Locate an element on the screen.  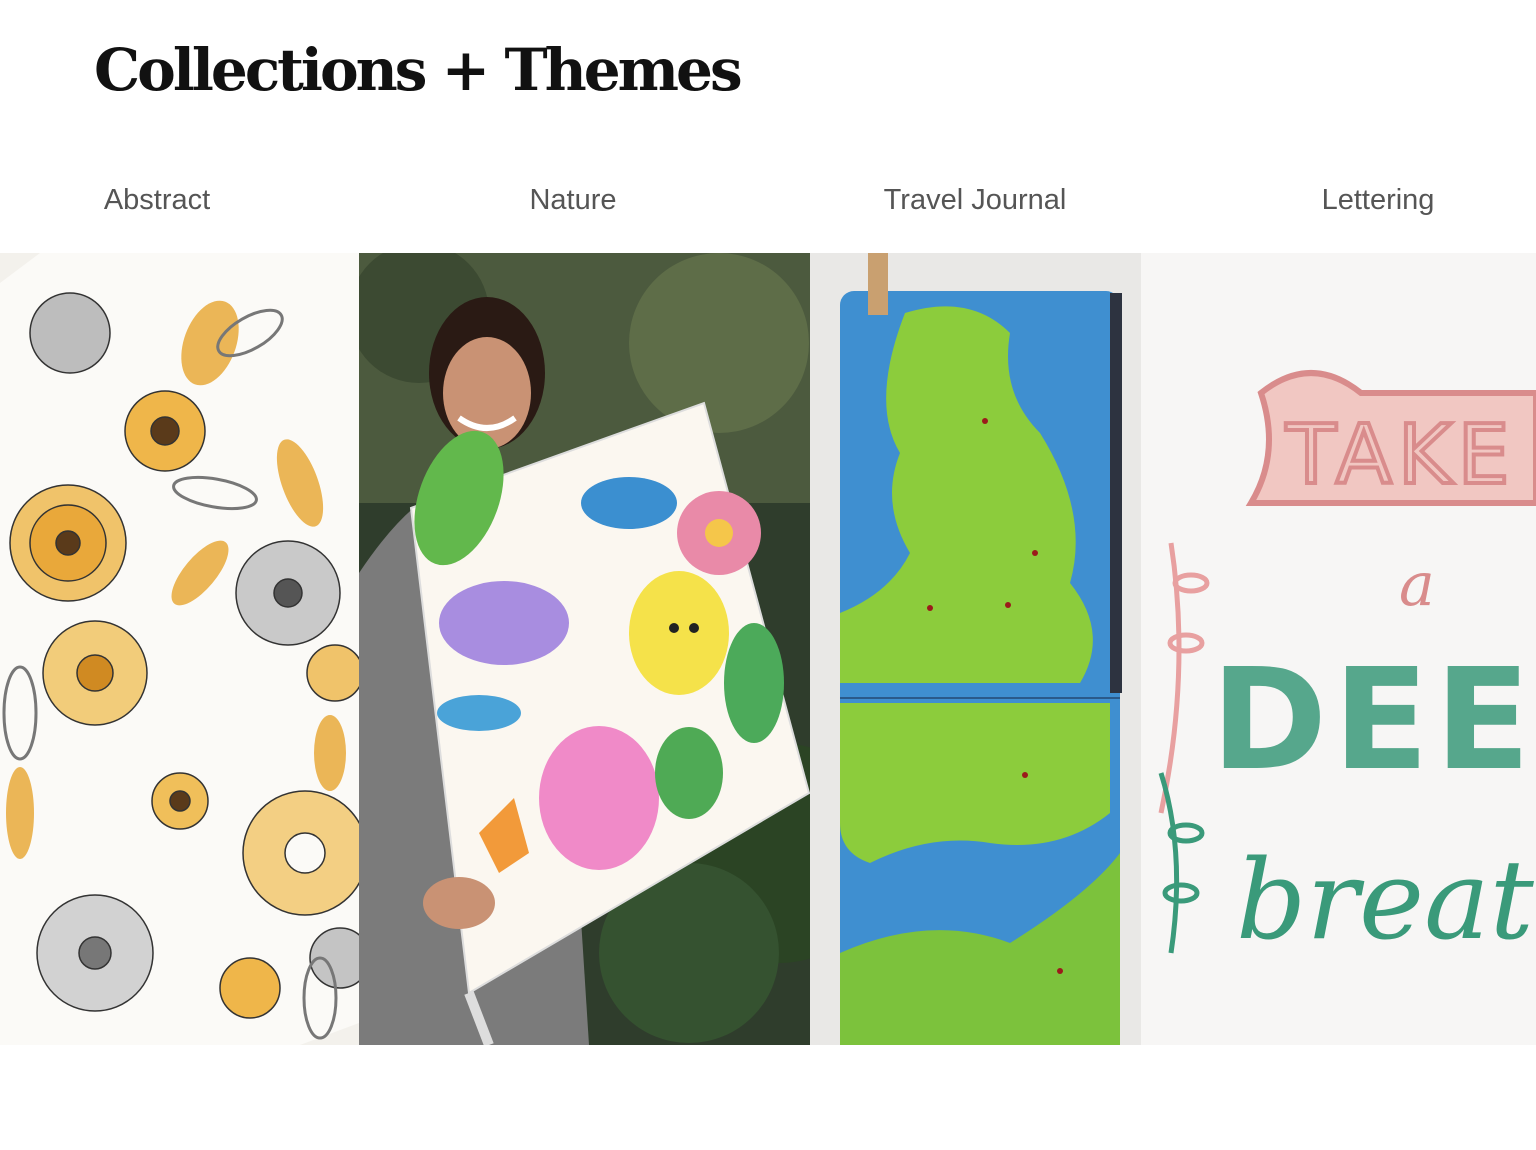
svg-text: TAKE is located at coordinates (1400, 455).